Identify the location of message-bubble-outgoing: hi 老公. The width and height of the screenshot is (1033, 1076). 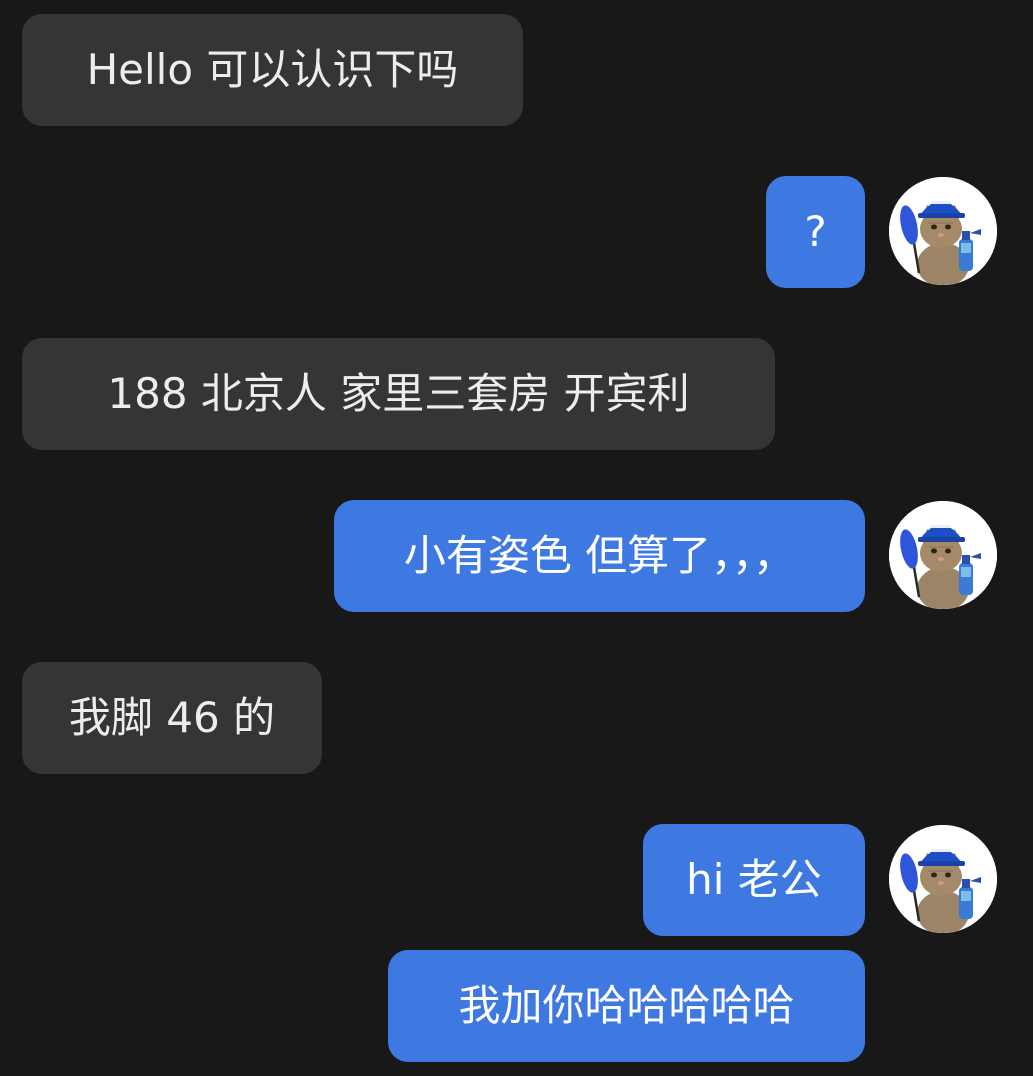
(754, 880).